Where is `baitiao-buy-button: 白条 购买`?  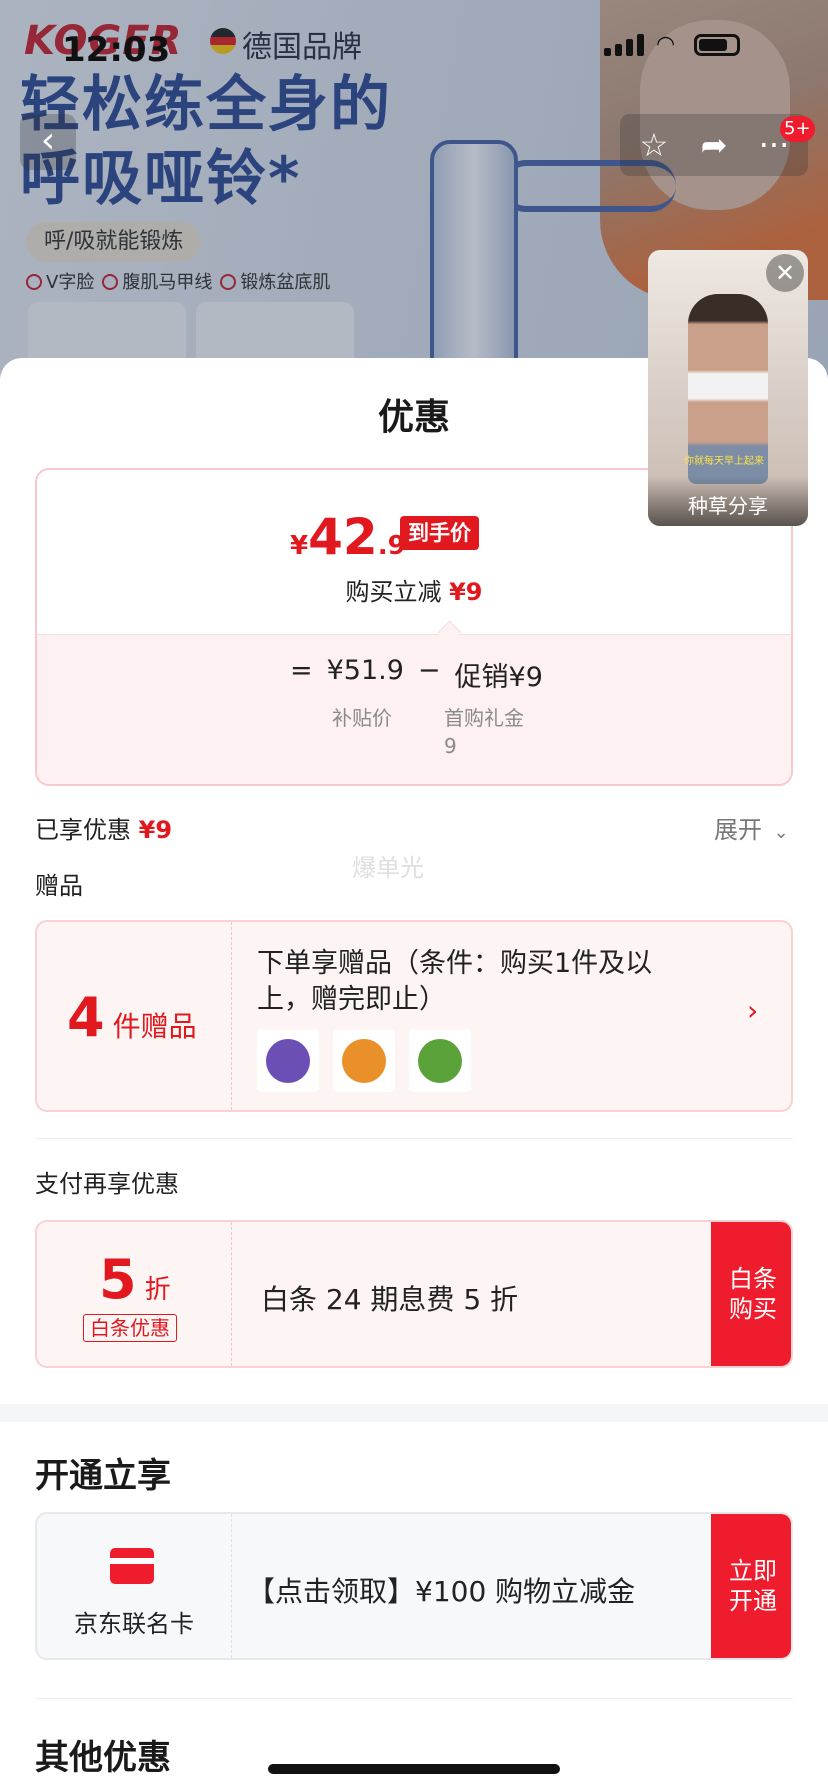 baitiao-buy-button: 白条 购买 is located at coordinates (751, 1294).